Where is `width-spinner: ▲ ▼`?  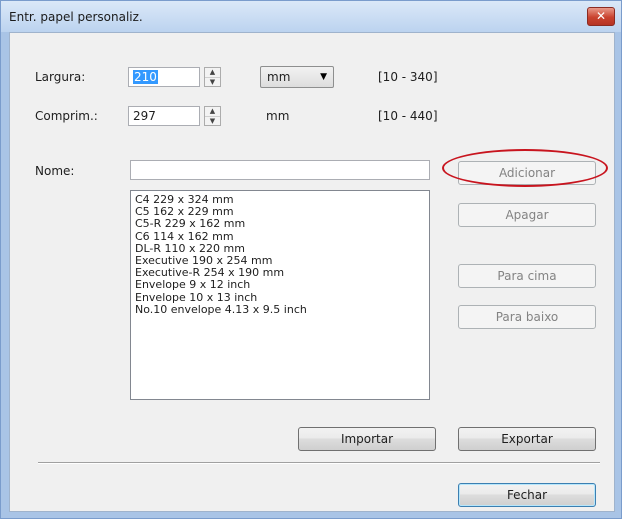
width-spinner: ▲ ▼ is located at coordinates (212, 77).